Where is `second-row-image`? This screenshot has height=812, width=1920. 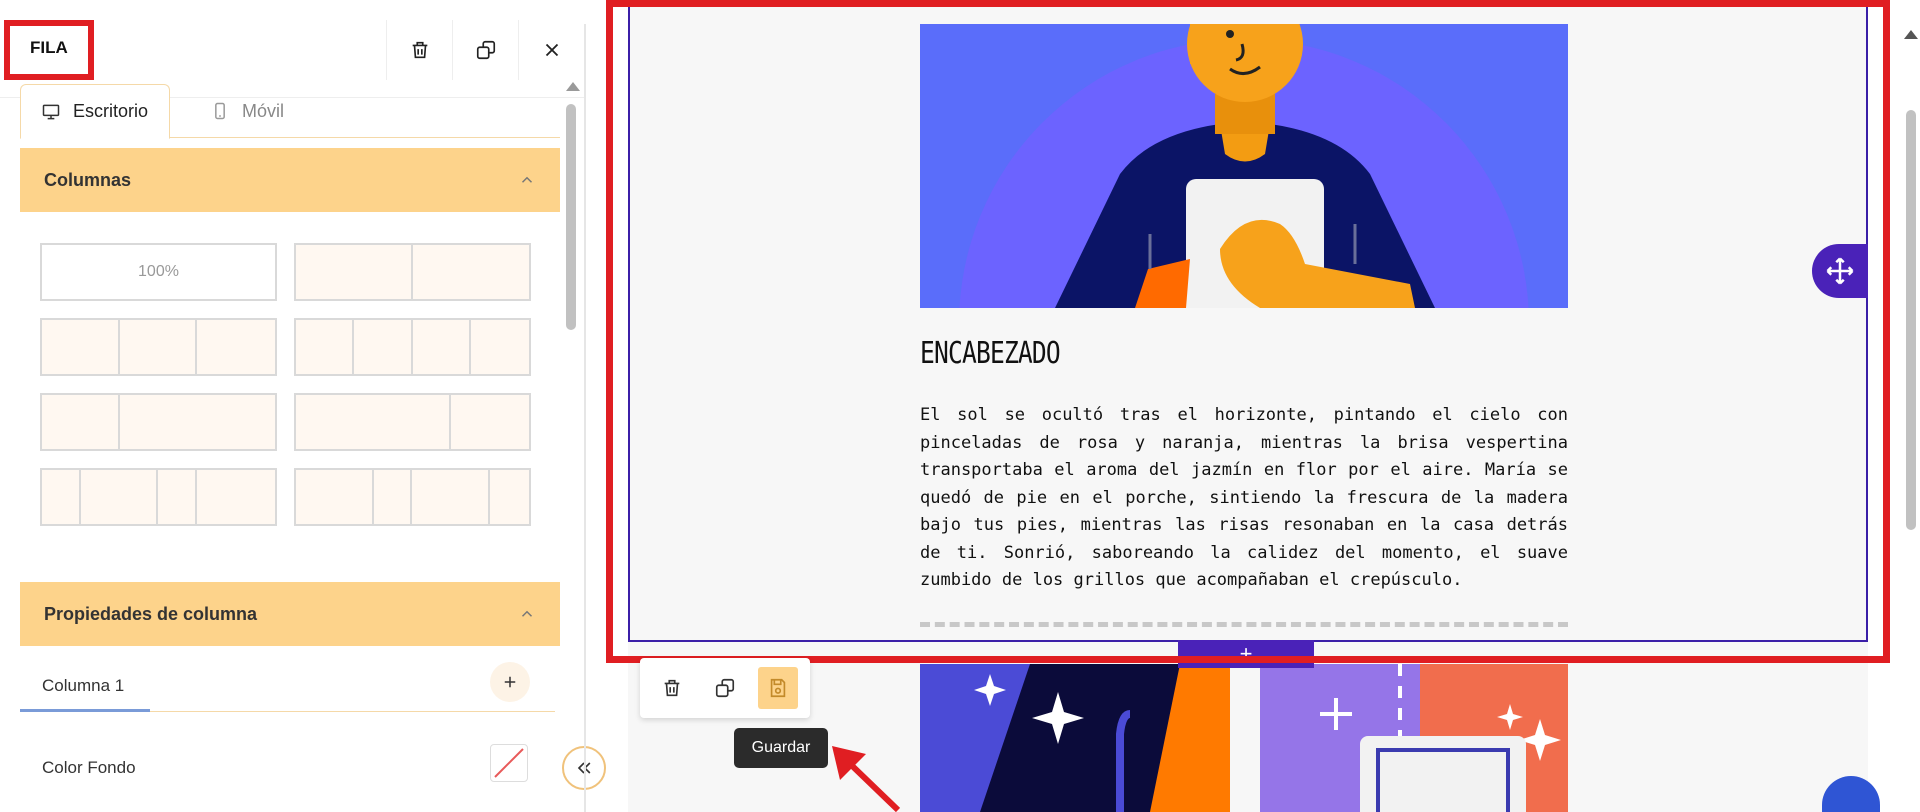 second-row-image is located at coordinates (1244, 738).